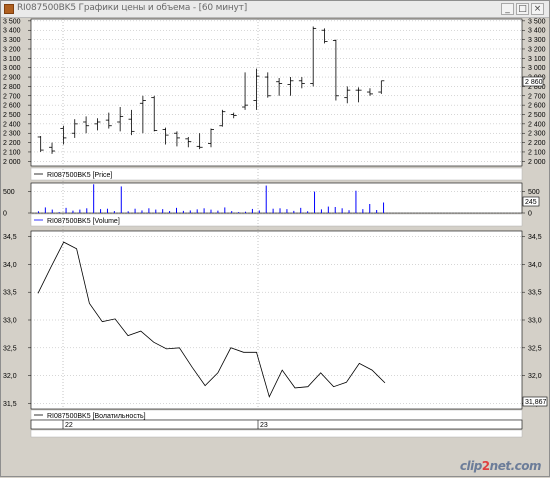  Describe the element at coordinates (536, 402) in the screenshot. I see `volatility-last-value: 31,867` at that location.